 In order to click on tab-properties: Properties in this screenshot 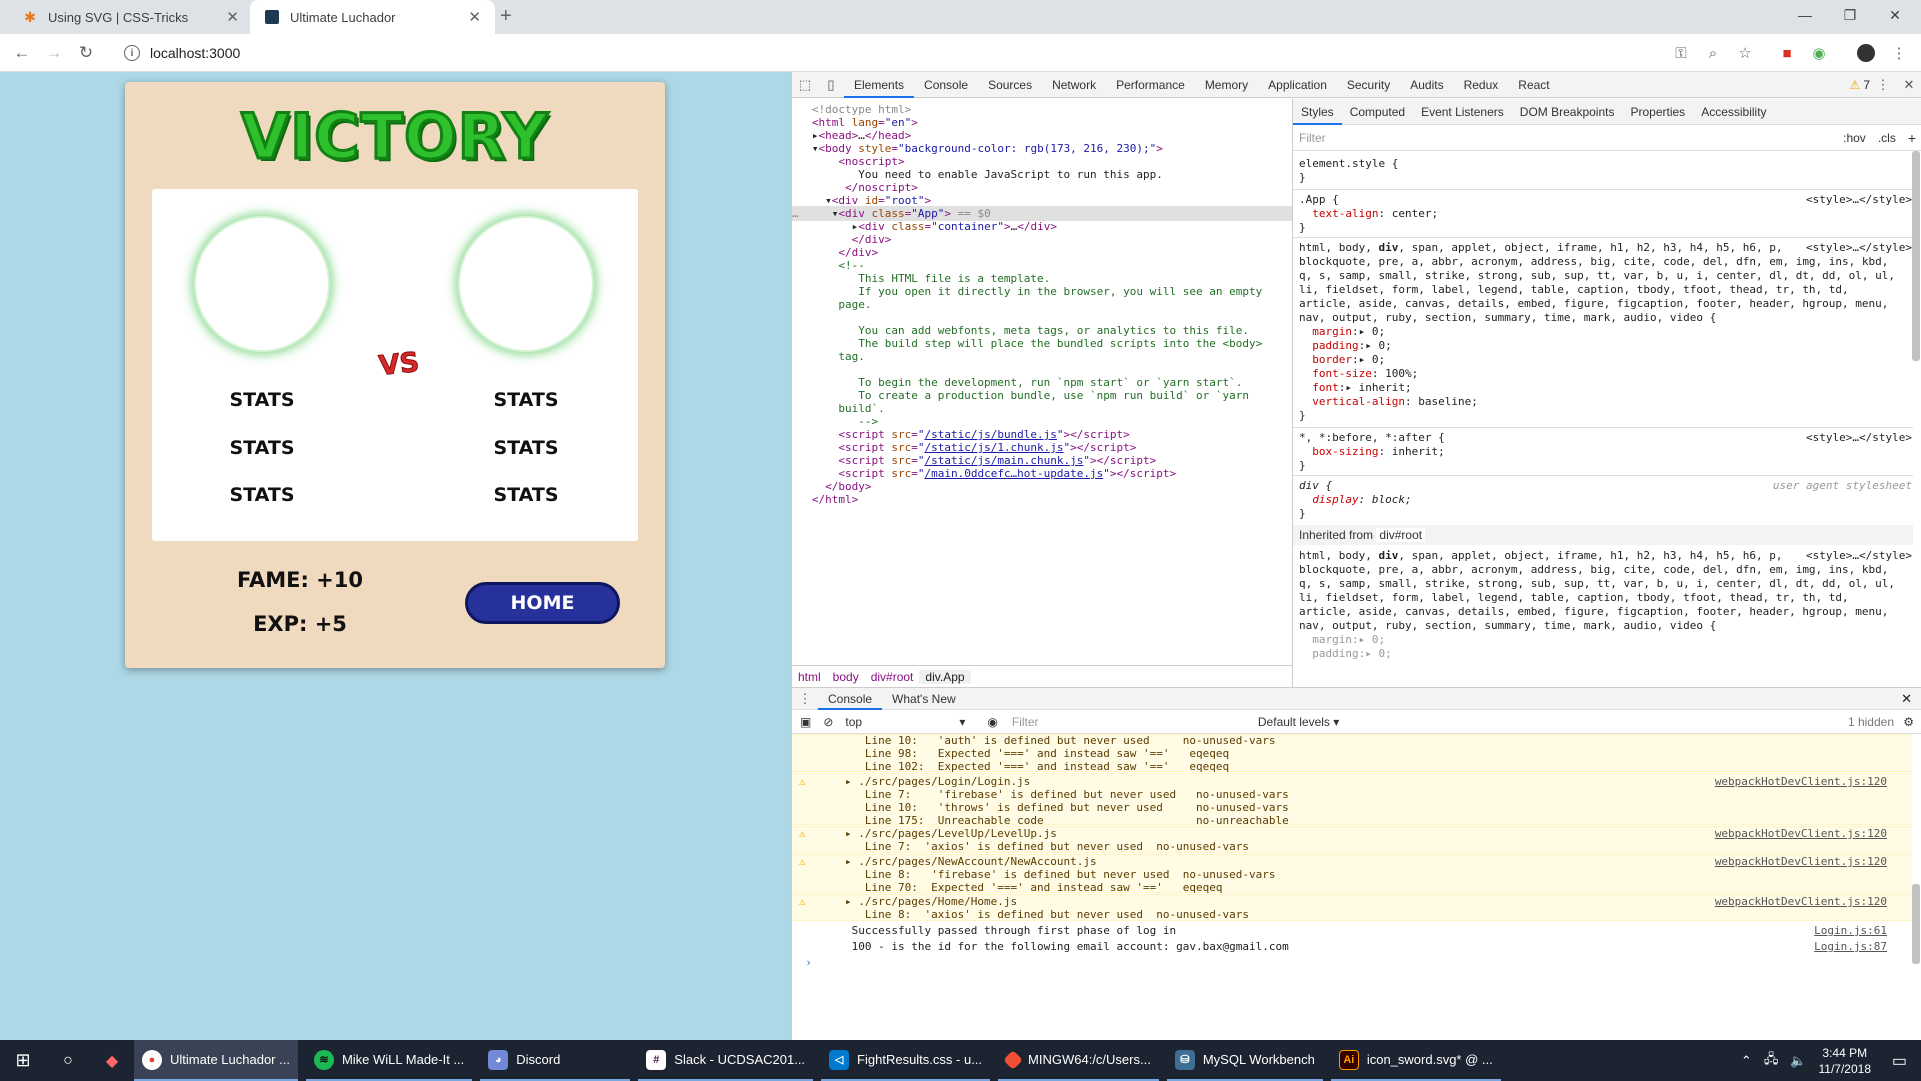, I will do `click(1657, 112)`.